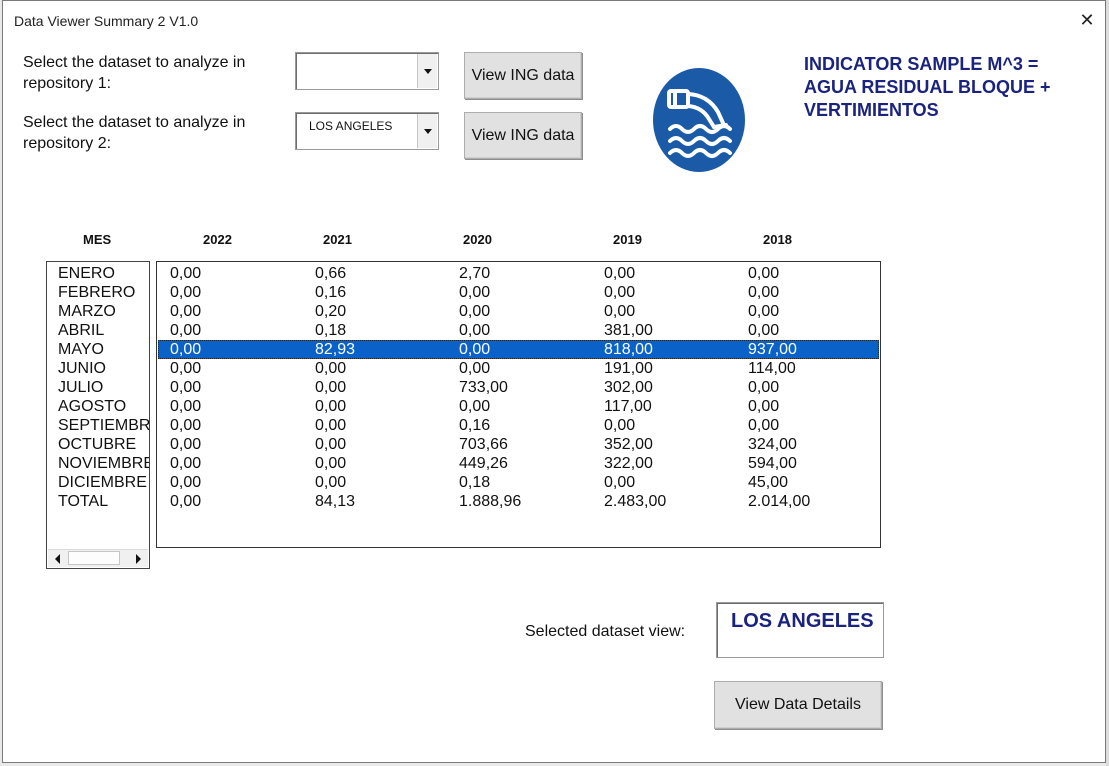 The width and height of the screenshot is (1109, 766). I want to click on month-list-item: TOTAL, so click(83, 501).